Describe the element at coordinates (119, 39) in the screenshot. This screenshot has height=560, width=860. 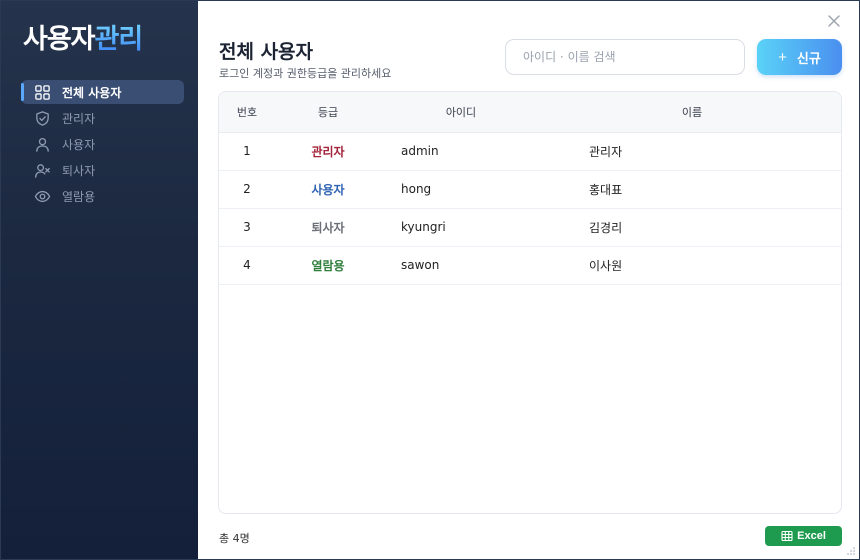
I see `logo-text-blue: 관리` at that location.